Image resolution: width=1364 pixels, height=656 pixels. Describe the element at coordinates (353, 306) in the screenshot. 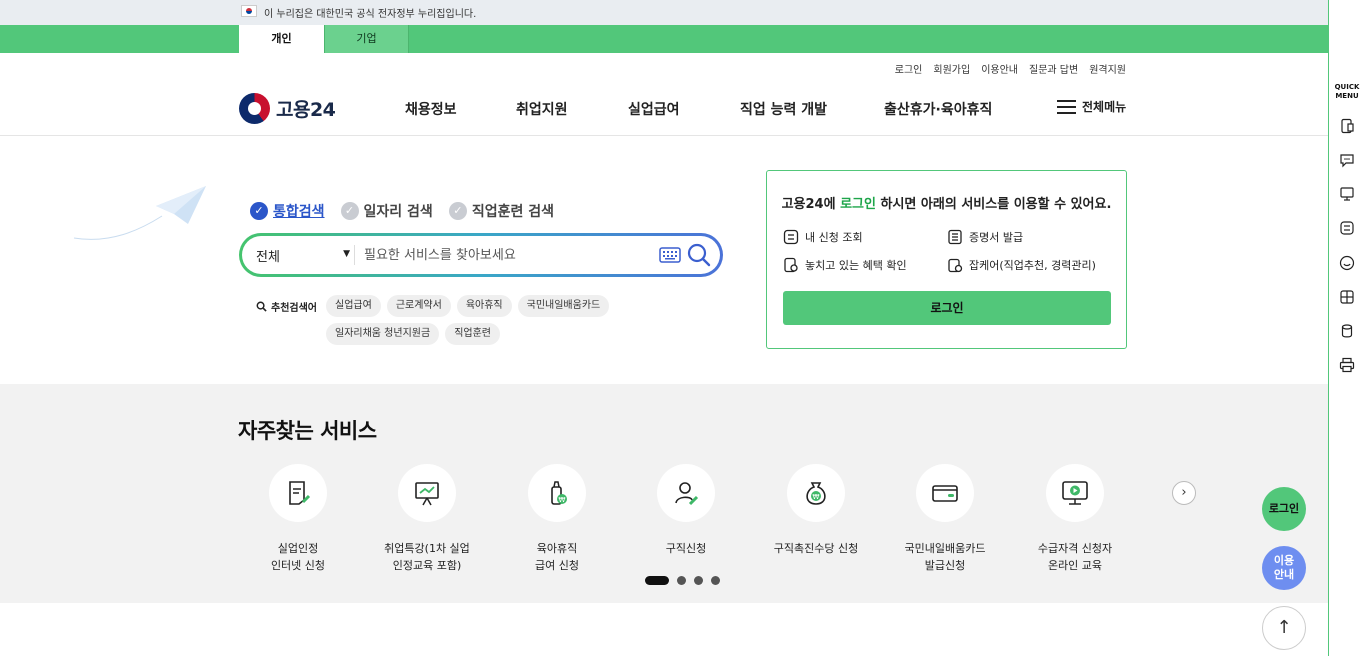

I see `keyword-chip: 실업급여` at that location.